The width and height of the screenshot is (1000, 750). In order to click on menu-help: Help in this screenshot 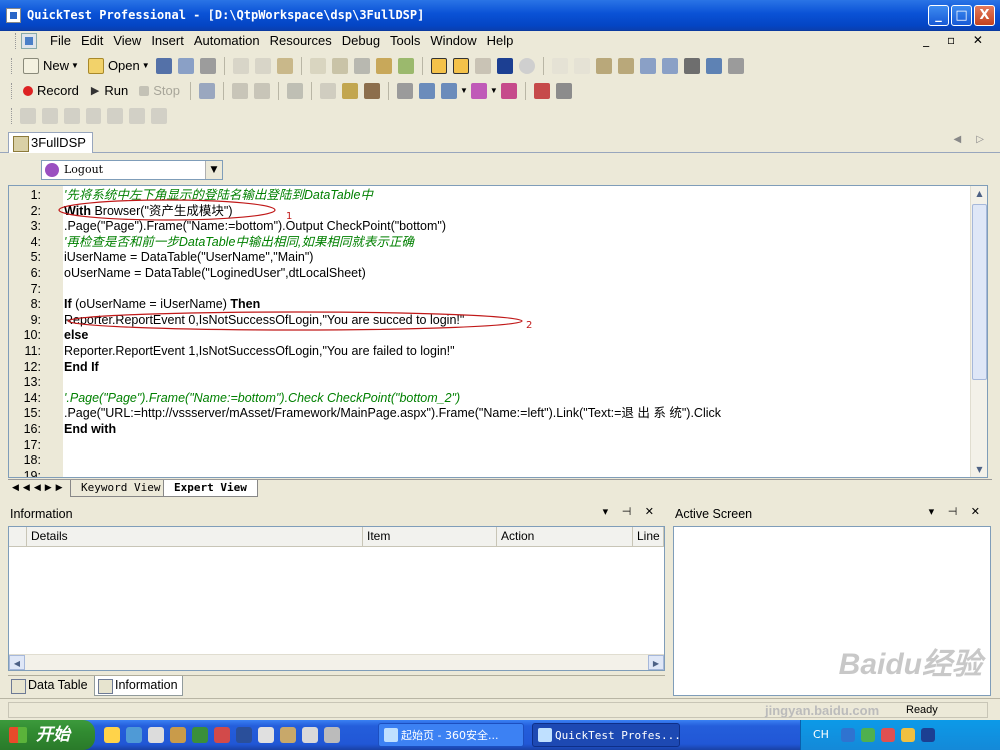, I will do `click(500, 41)`.